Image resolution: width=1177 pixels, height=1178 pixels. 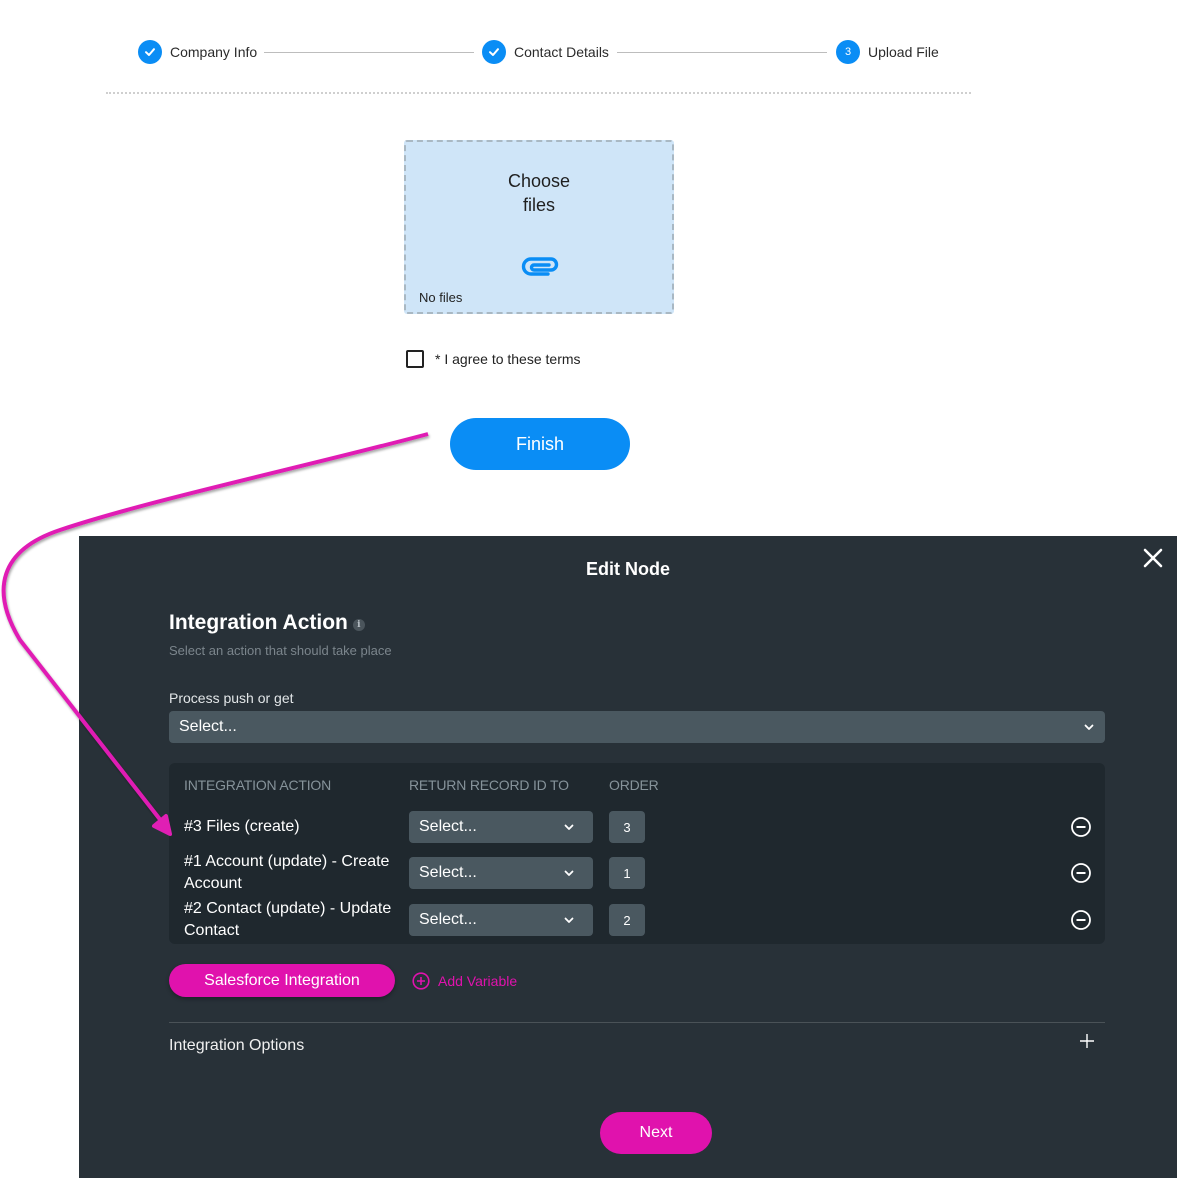 What do you see at coordinates (258, 622) in the screenshot?
I see `integration-action-heading: Integration Action` at bounding box center [258, 622].